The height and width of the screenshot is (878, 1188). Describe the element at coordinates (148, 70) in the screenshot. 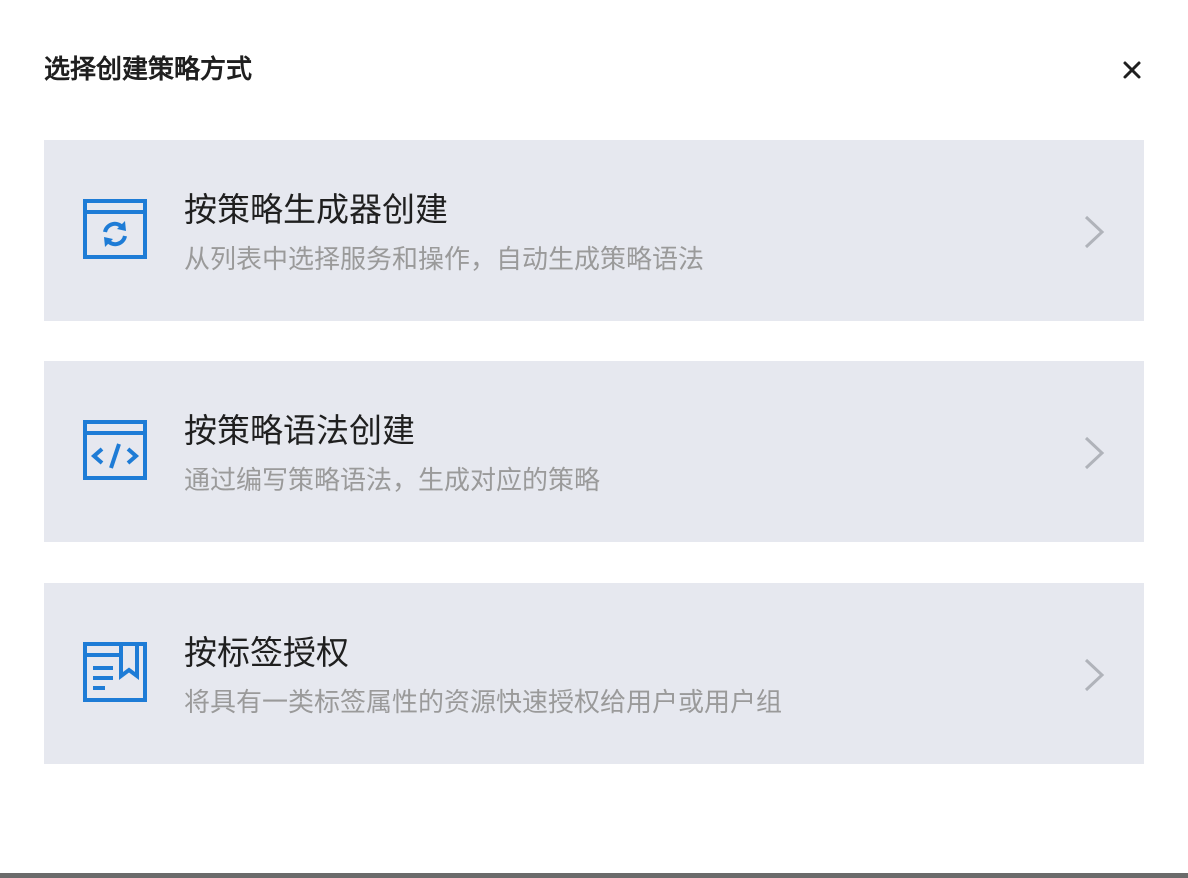

I see `dialog-title: 选择创建策略方式` at that location.